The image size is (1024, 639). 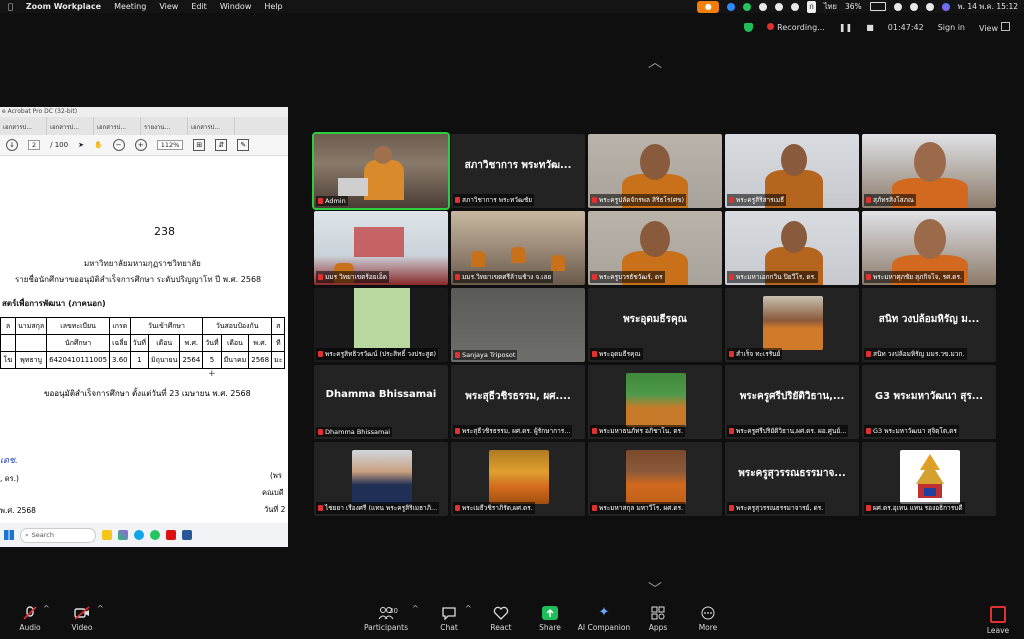 I want to click on participant-tile: พระครูปลัดจักรพล สิริธโร(ศข), so click(x=655, y=171).